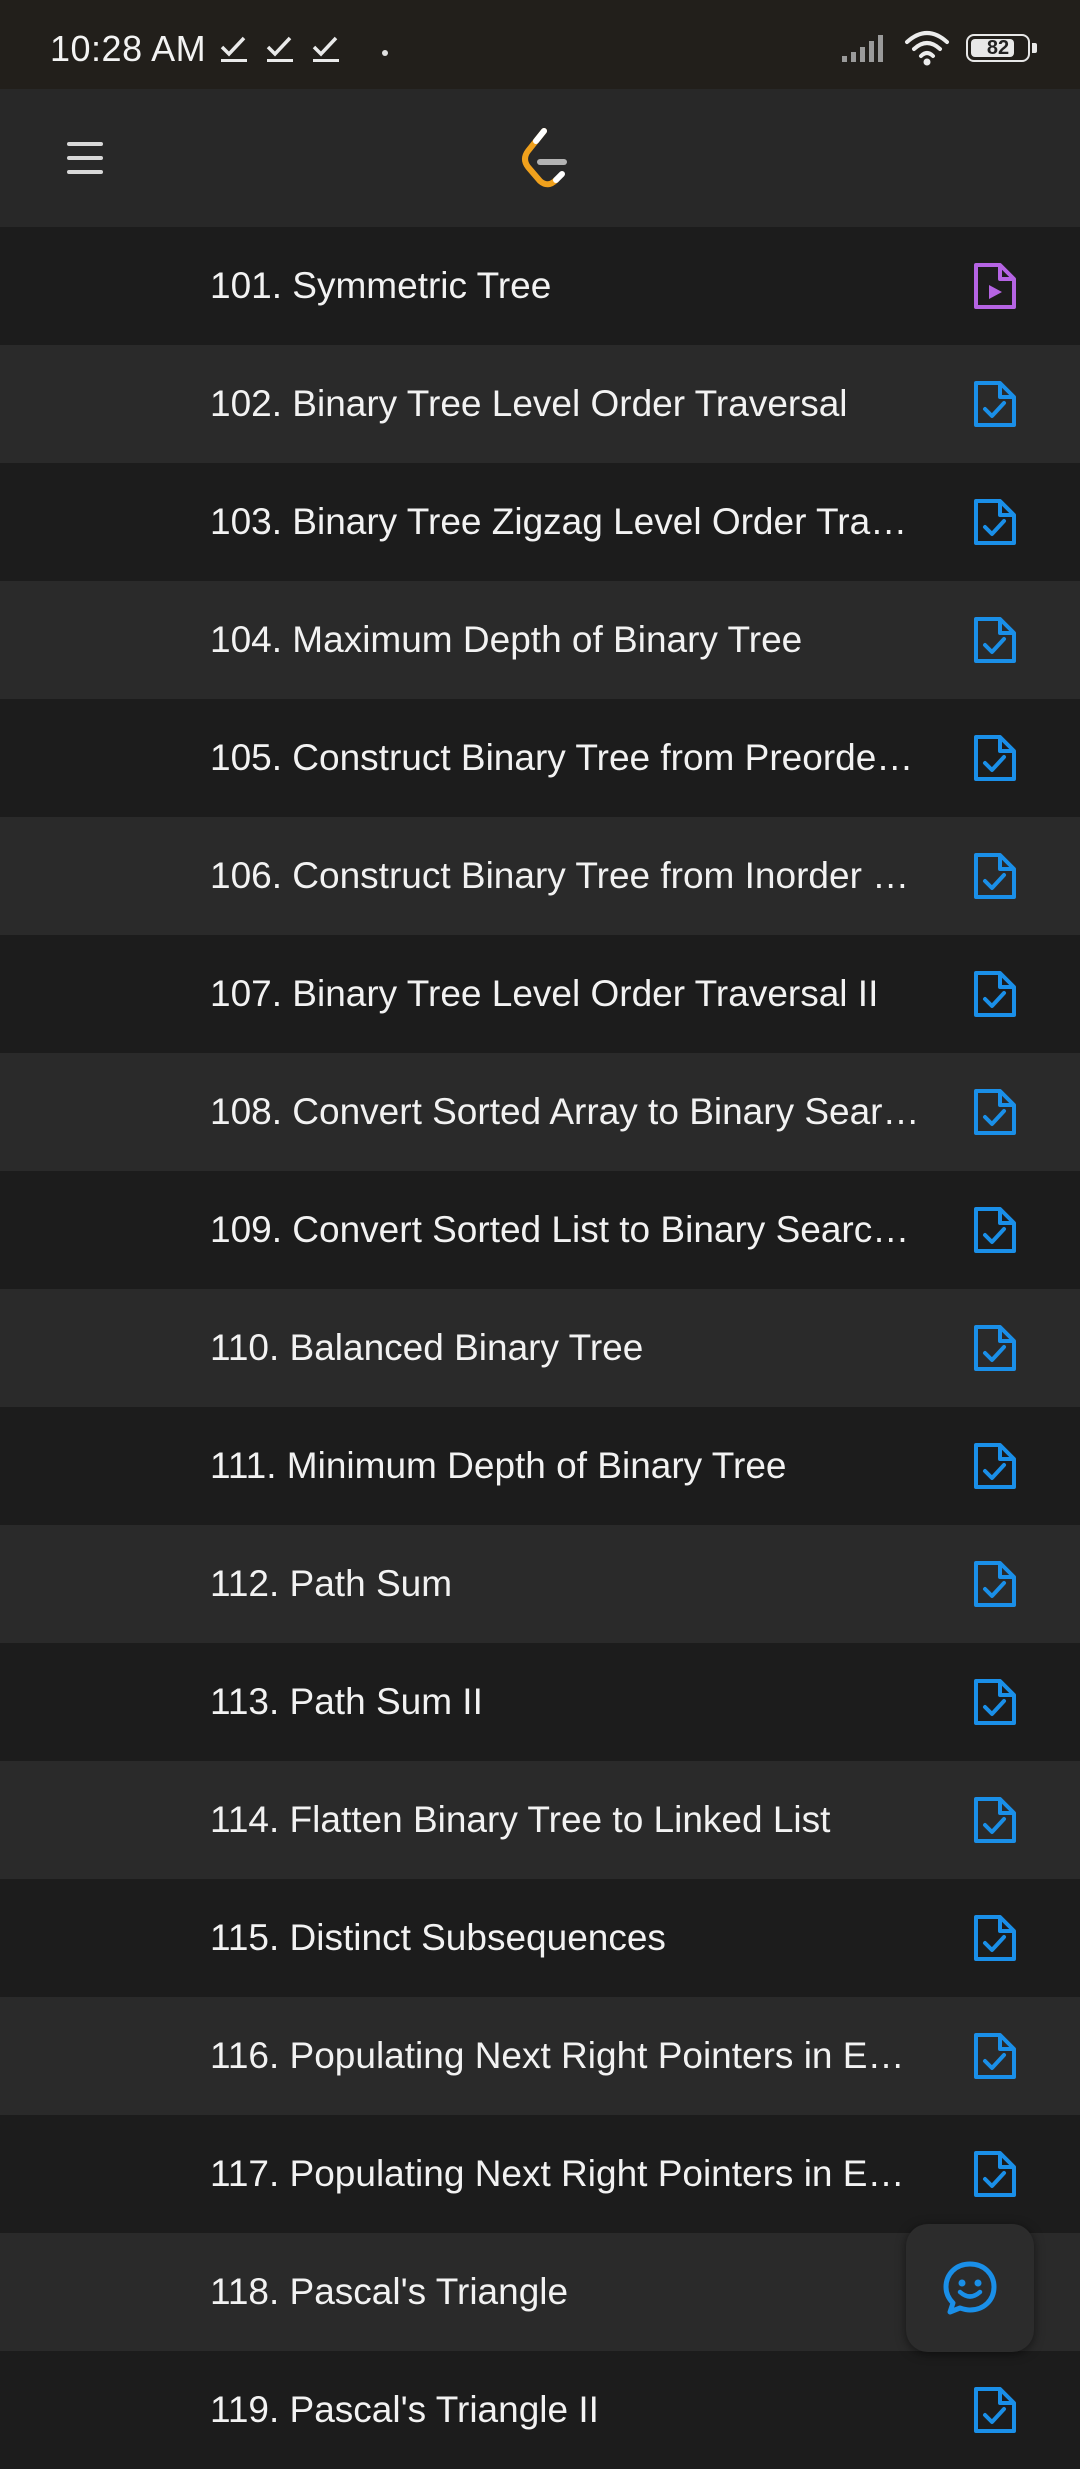 The height and width of the screenshot is (2469, 1080). Describe the element at coordinates (427, 1347) in the screenshot. I see `problem-title: 110. Balanced Binary Tree` at that location.